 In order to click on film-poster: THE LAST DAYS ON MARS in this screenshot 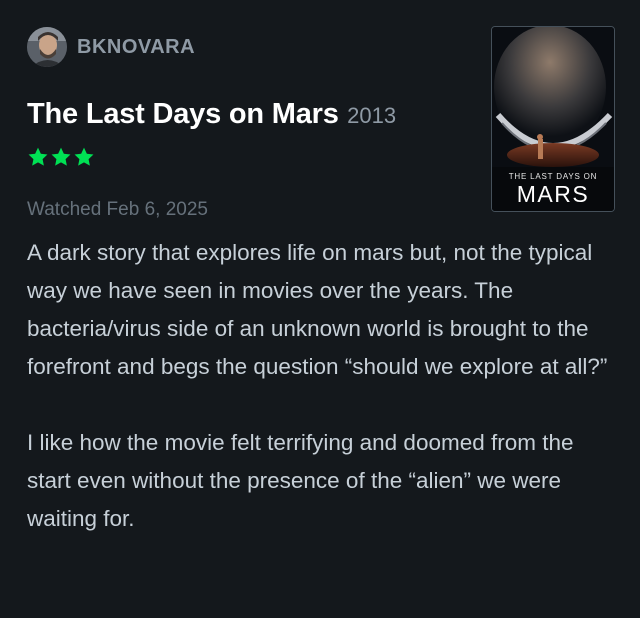, I will do `click(553, 119)`.